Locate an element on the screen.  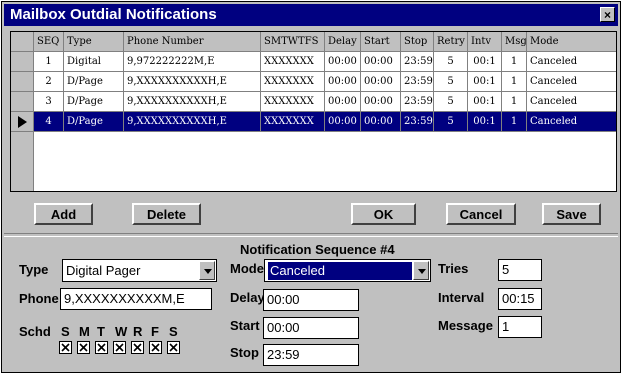
save-button: Save is located at coordinates (571, 214).